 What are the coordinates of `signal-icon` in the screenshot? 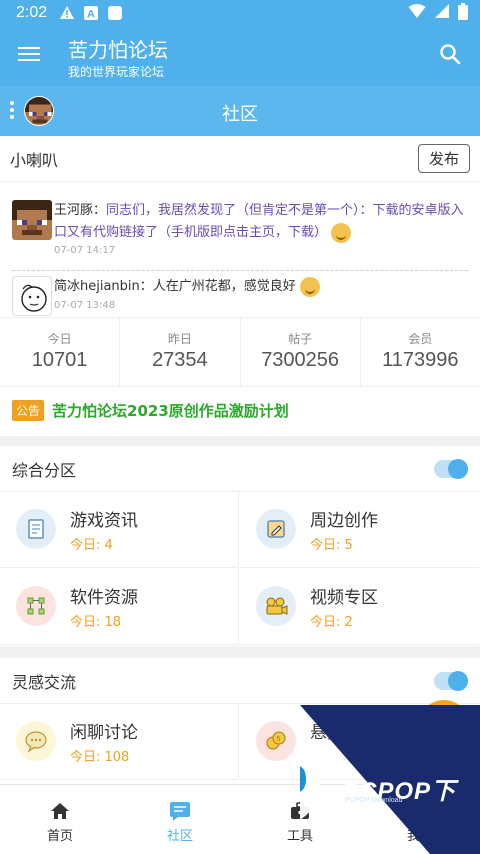 It's located at (442, 13).